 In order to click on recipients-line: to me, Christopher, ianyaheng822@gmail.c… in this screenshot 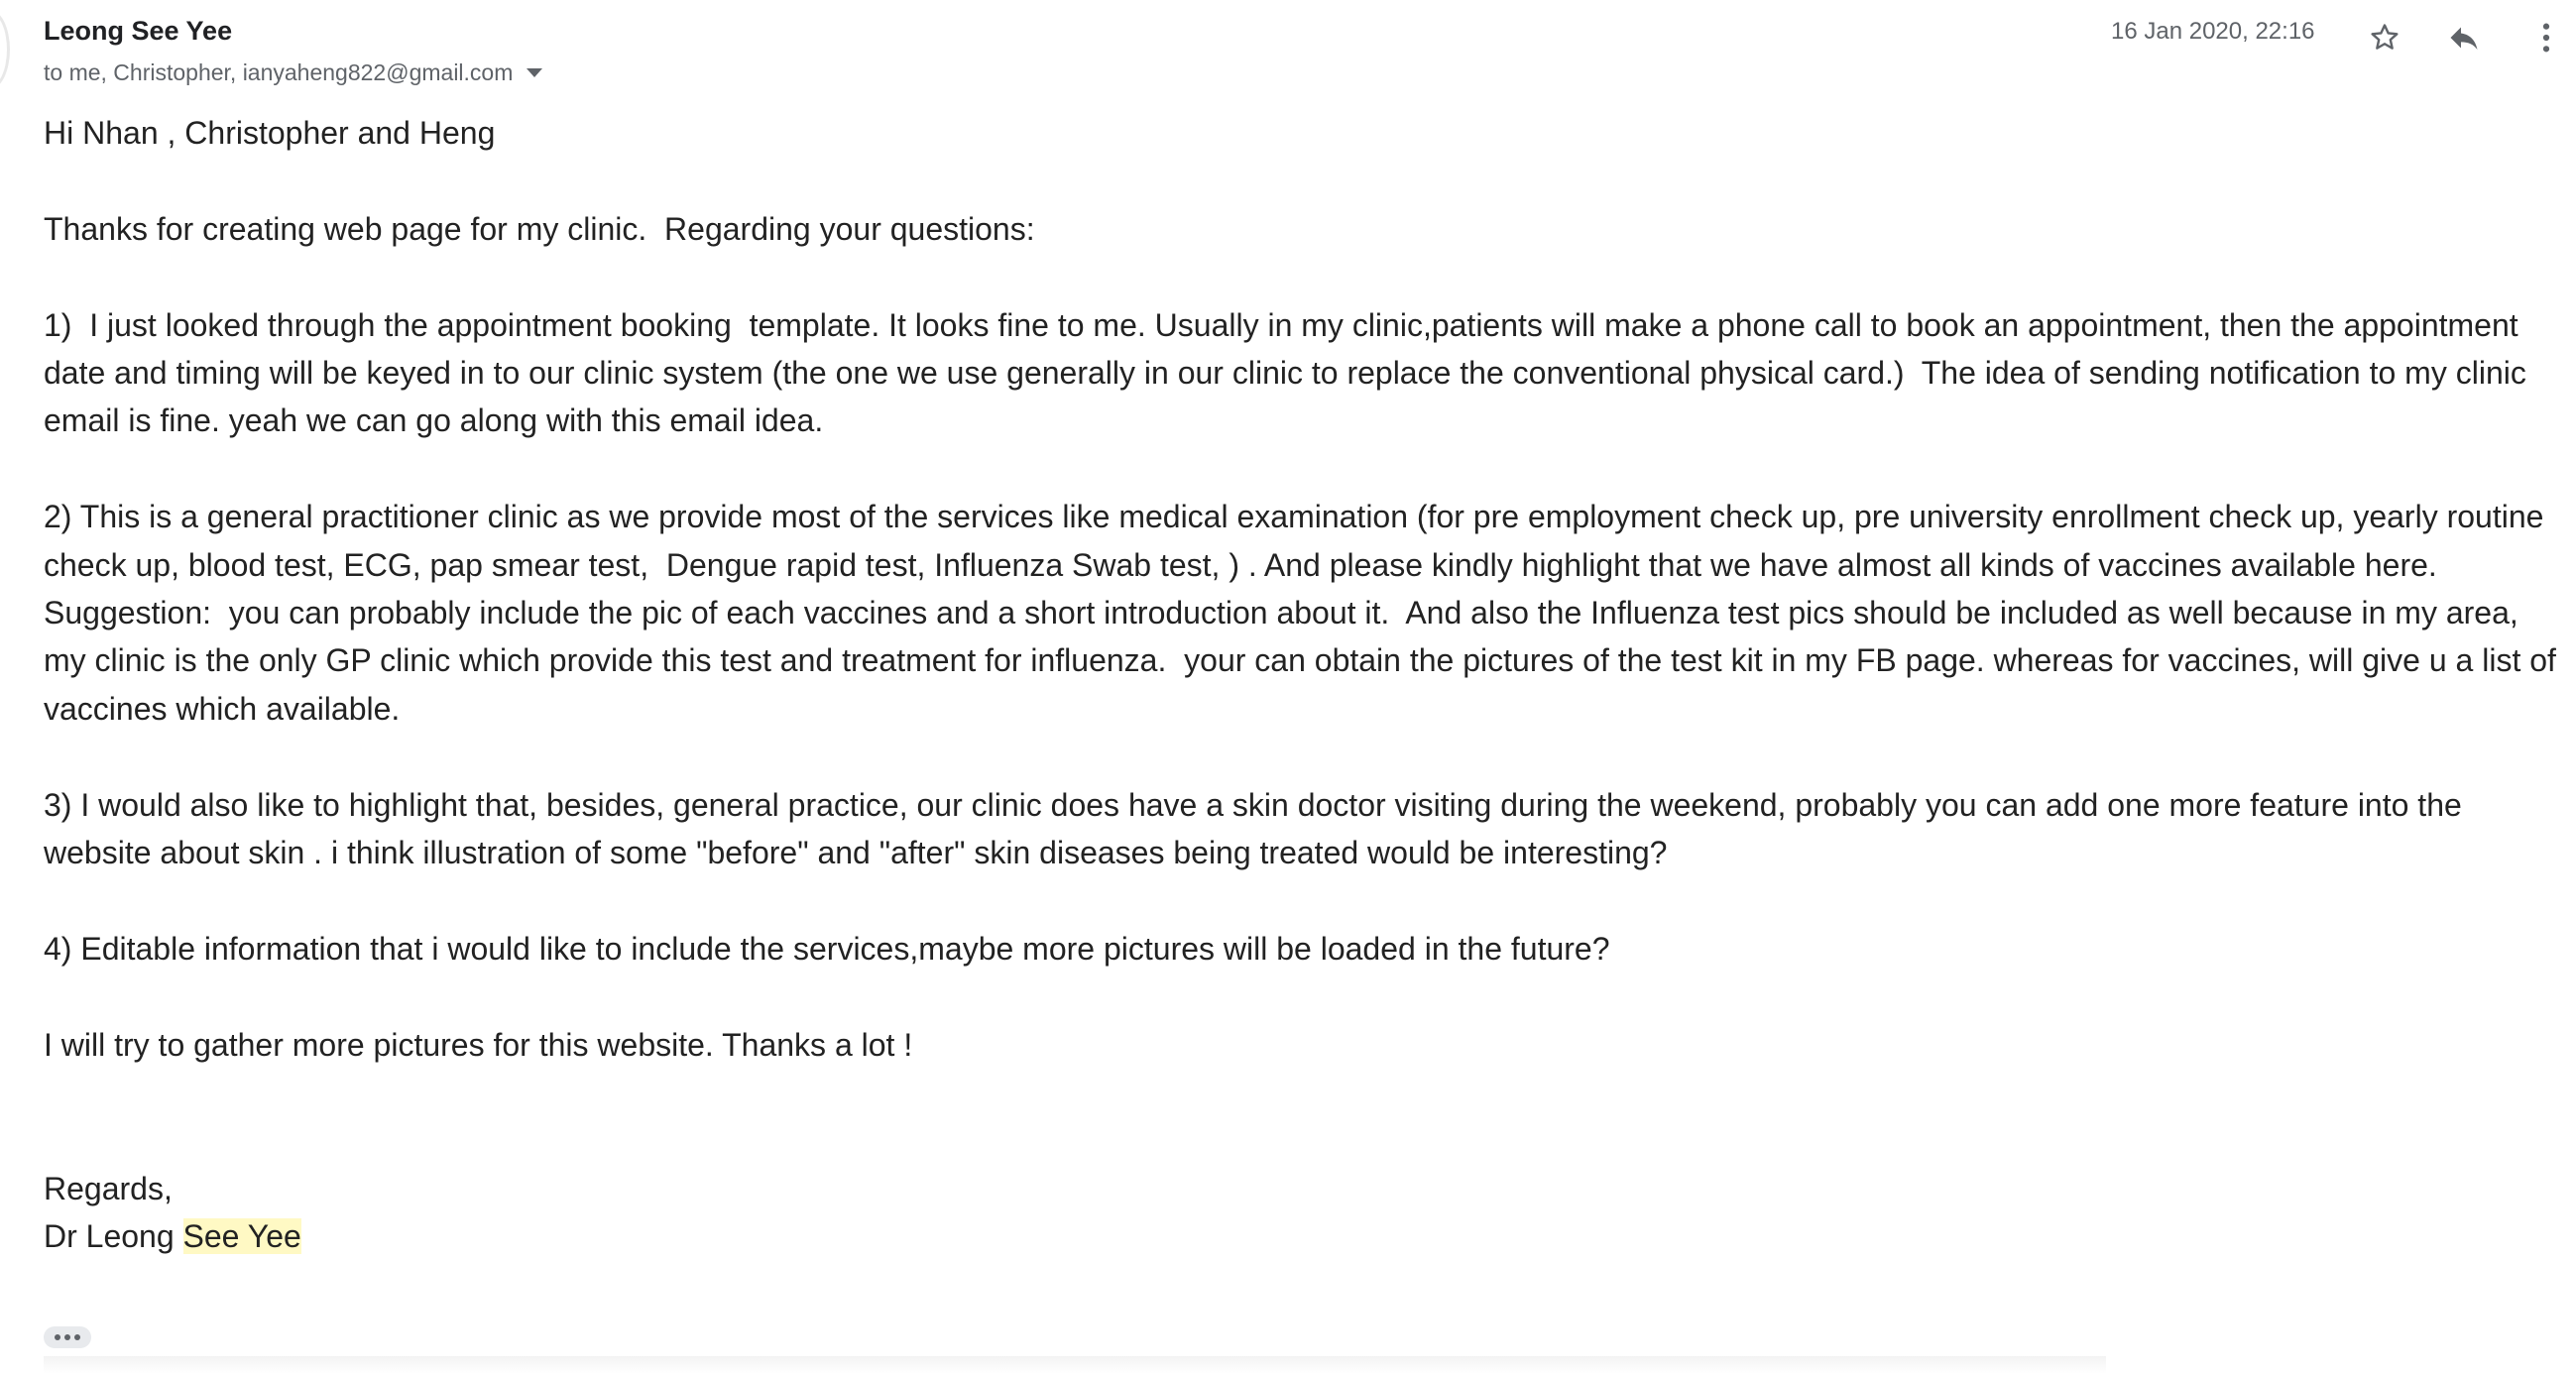, I will do `click(293, 72)`.